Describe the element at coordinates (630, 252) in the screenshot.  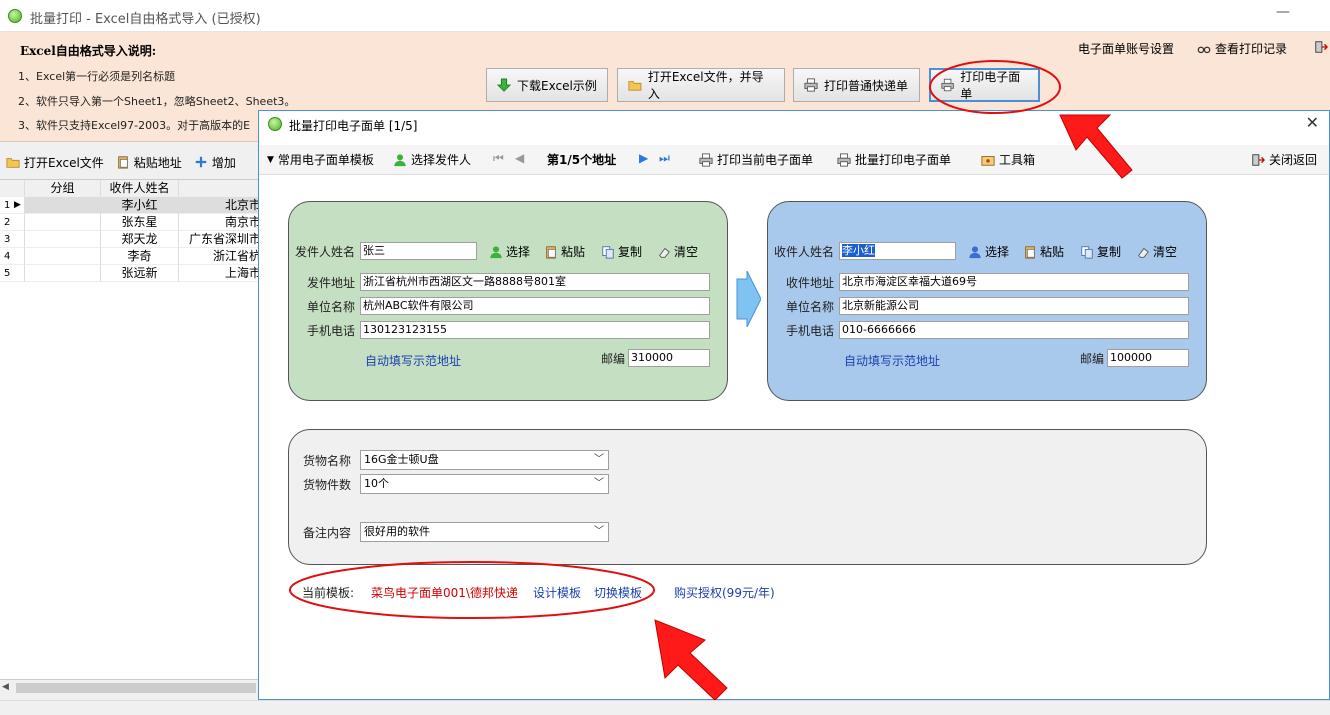
I see `sender-copy-label: 复制` at that location.